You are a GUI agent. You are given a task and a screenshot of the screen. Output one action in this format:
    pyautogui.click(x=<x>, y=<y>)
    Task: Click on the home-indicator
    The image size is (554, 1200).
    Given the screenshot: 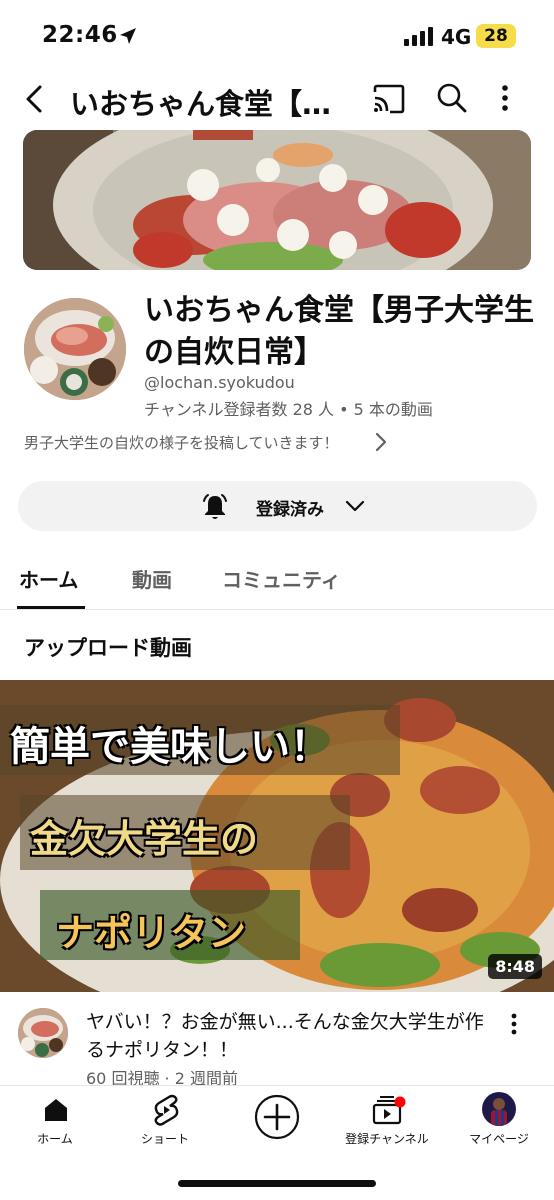 What is the action you would take?
    pyautogui.click(x=277, y=1183)
    